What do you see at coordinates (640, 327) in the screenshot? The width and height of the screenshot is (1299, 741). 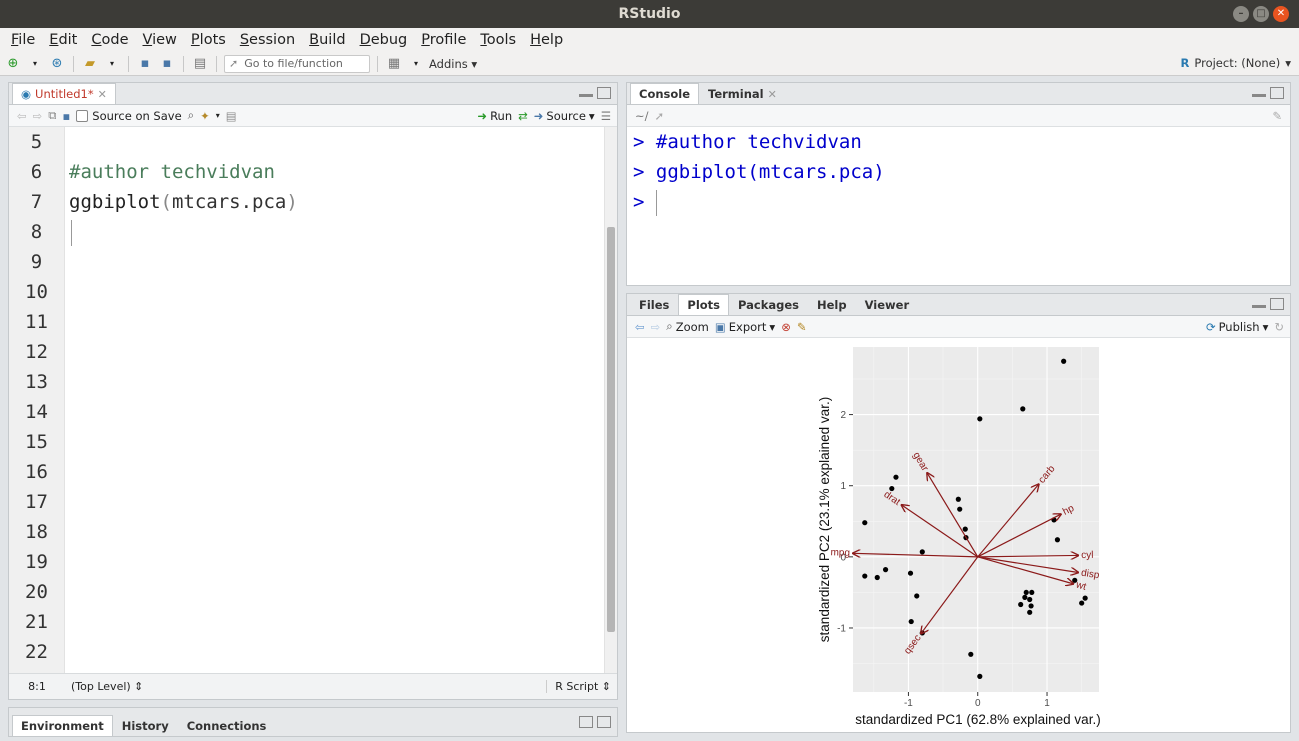 I see `previous-plot-icon: ⇦` at bounding box center [640, 327].